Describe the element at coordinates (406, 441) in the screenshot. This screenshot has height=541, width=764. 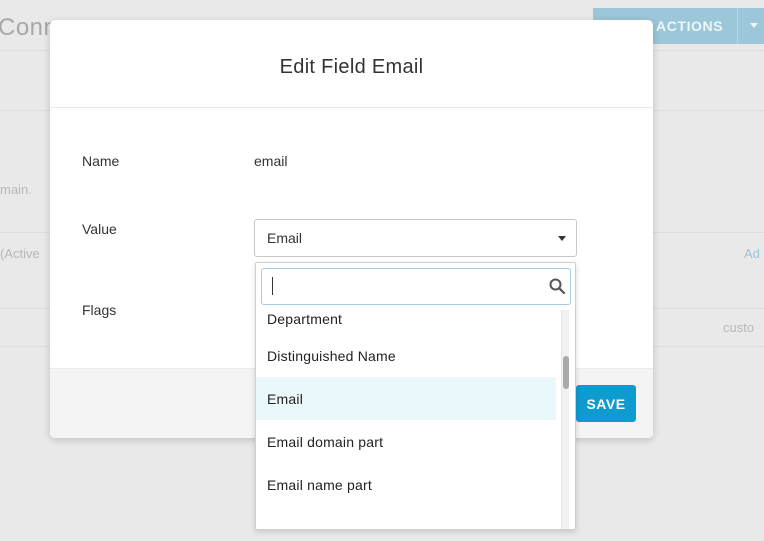
I see `dropdown-option: Email domain part` at that location.